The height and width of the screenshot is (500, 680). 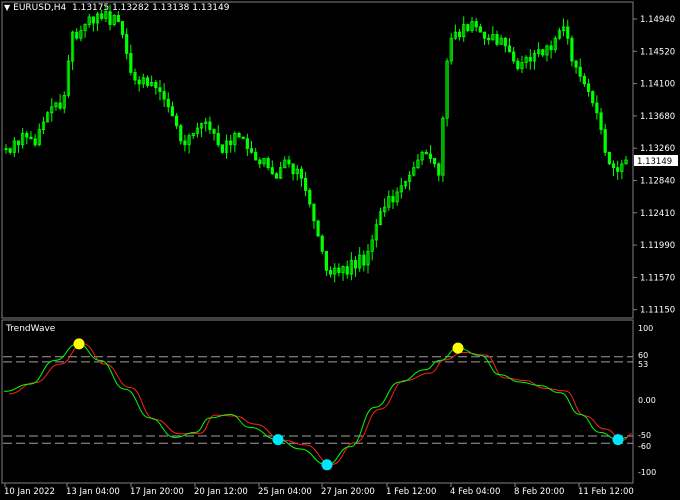 I want to click on price-tick-label: 1.12840, so click(x=657, y=182).